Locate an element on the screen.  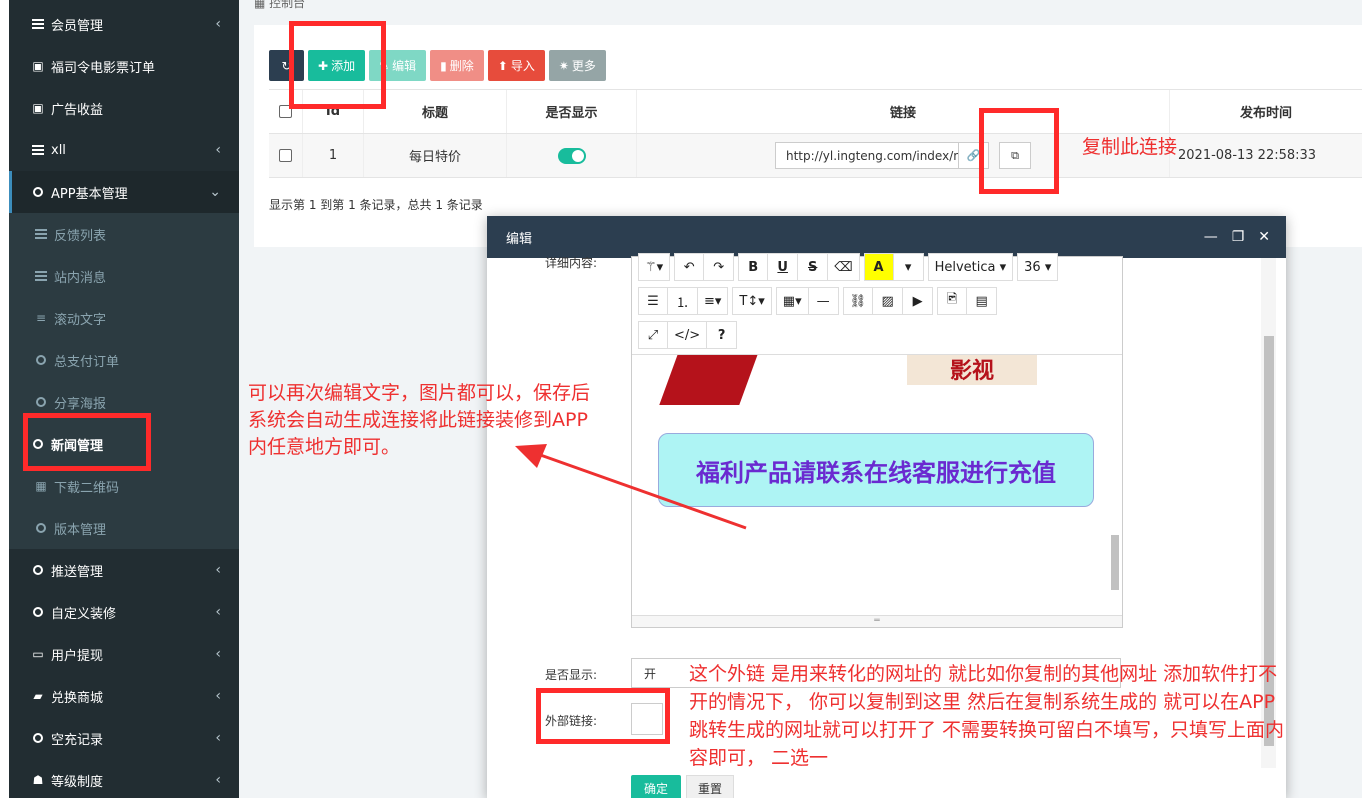
align-icon: ≡▾ is located at coordinates (713, 301).